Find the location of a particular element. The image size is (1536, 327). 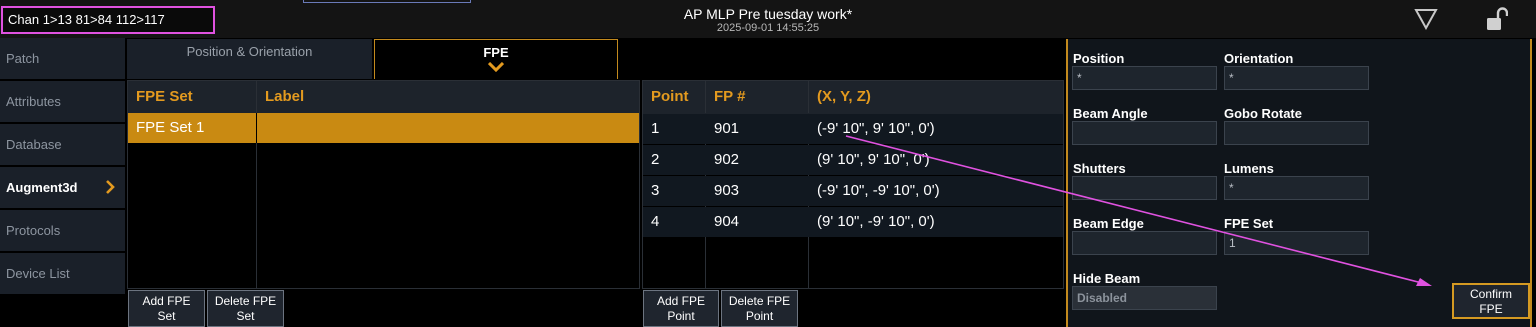

delete-fpe-point-button: Delete FPE Point is located at coordinates (759, 308).